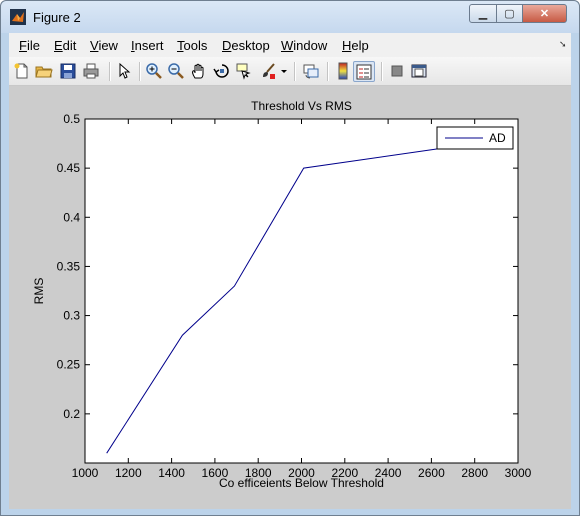 Image resolution: width=580 pixels, height=516 pixels. I want to click on legend-icon, so click(364, 71).